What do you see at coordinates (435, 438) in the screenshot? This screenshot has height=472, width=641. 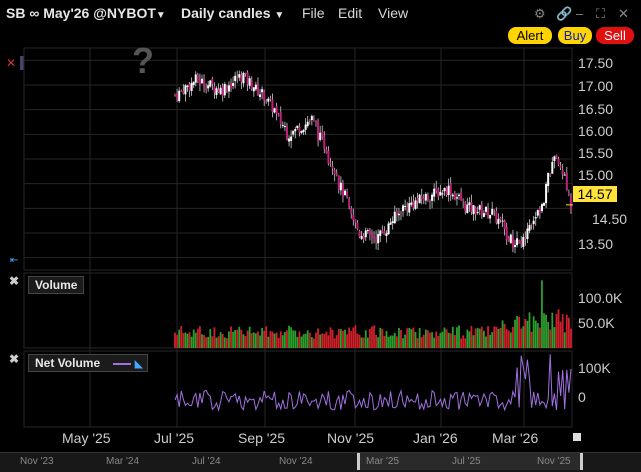 I see `x-tick: Jan '26` at bounding box center [435, 438].